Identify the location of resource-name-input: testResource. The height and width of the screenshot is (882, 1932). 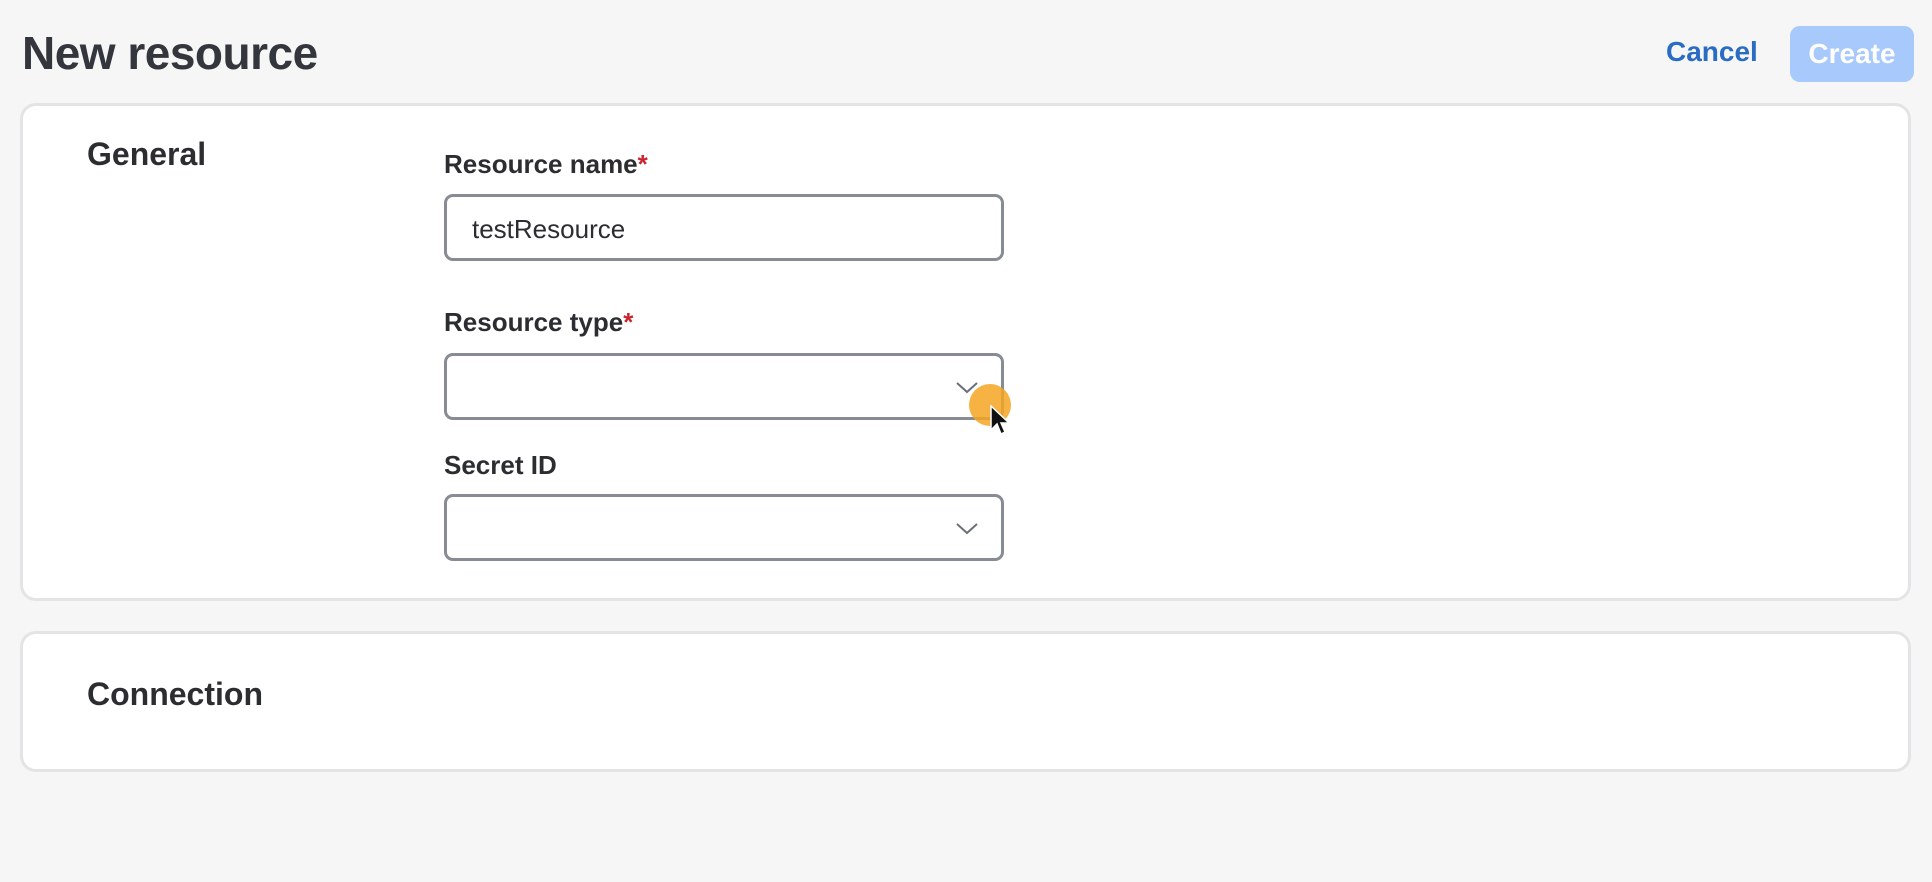
(724, 227).